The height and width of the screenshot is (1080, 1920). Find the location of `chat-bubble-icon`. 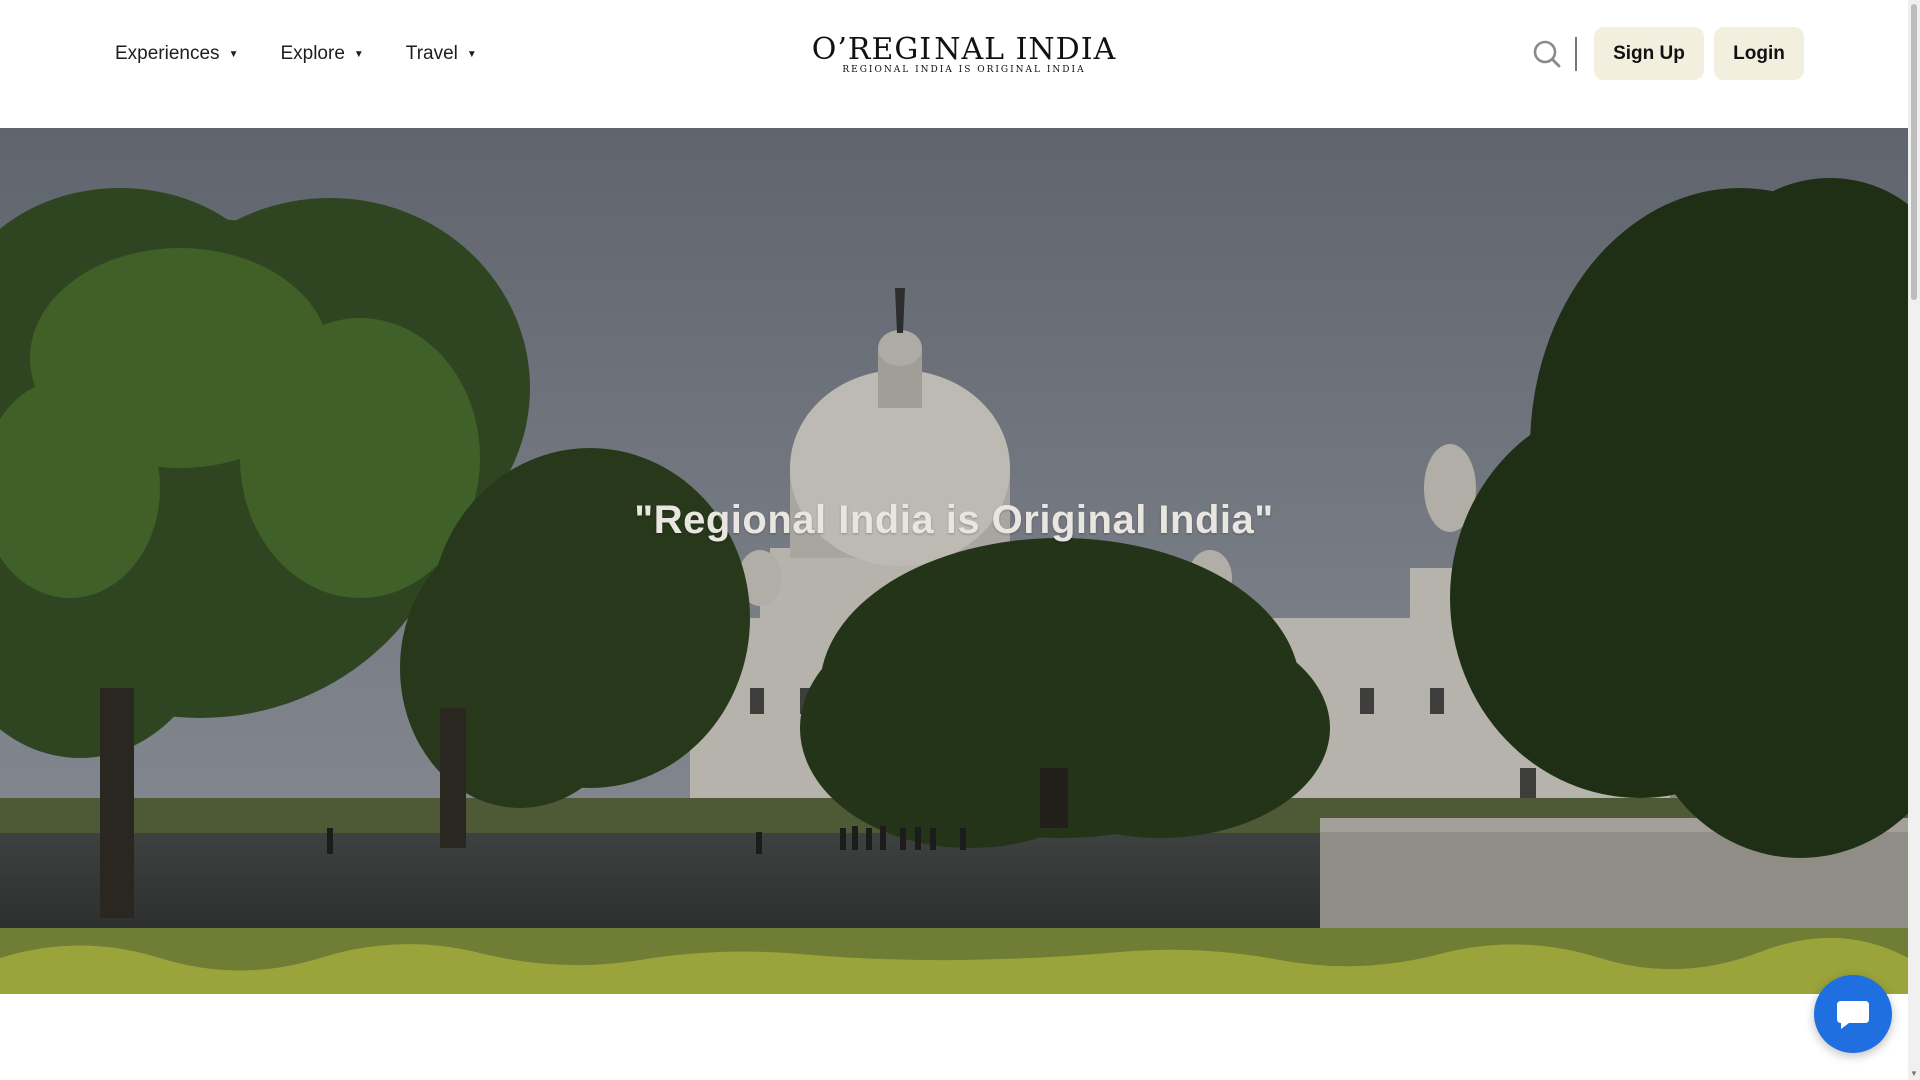

chat-bubble-icon is located at coordinates (1853, 1015).